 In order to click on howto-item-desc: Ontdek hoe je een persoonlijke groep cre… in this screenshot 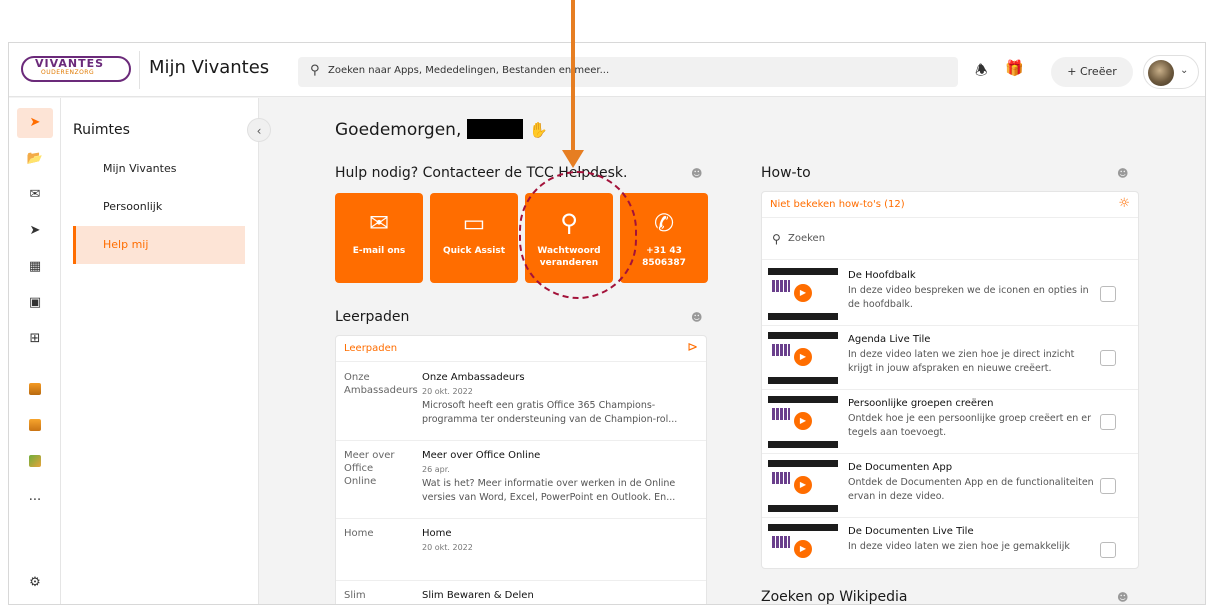, I will do `click(970, 425)`.